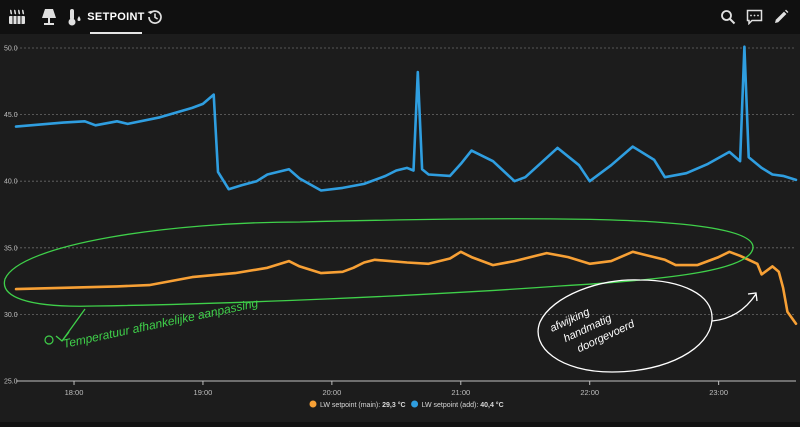 The height and width of the screenshot is (427, 800). Describe the element at coordinates (74, 17) in the screenshot. I see `thermometer-drop-icon` at that location.